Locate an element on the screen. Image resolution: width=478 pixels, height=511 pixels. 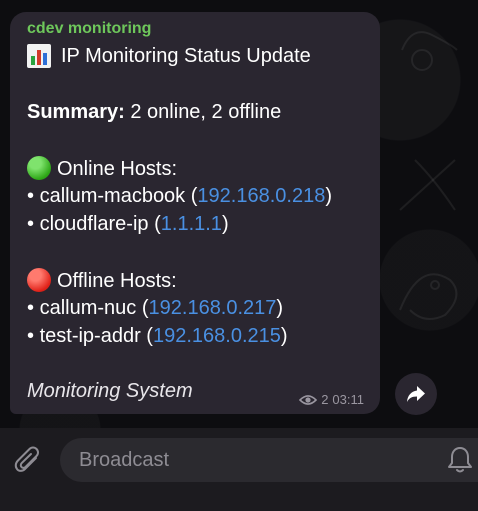
online-heading: Online Hosts: is located at coordinates (102, 168).